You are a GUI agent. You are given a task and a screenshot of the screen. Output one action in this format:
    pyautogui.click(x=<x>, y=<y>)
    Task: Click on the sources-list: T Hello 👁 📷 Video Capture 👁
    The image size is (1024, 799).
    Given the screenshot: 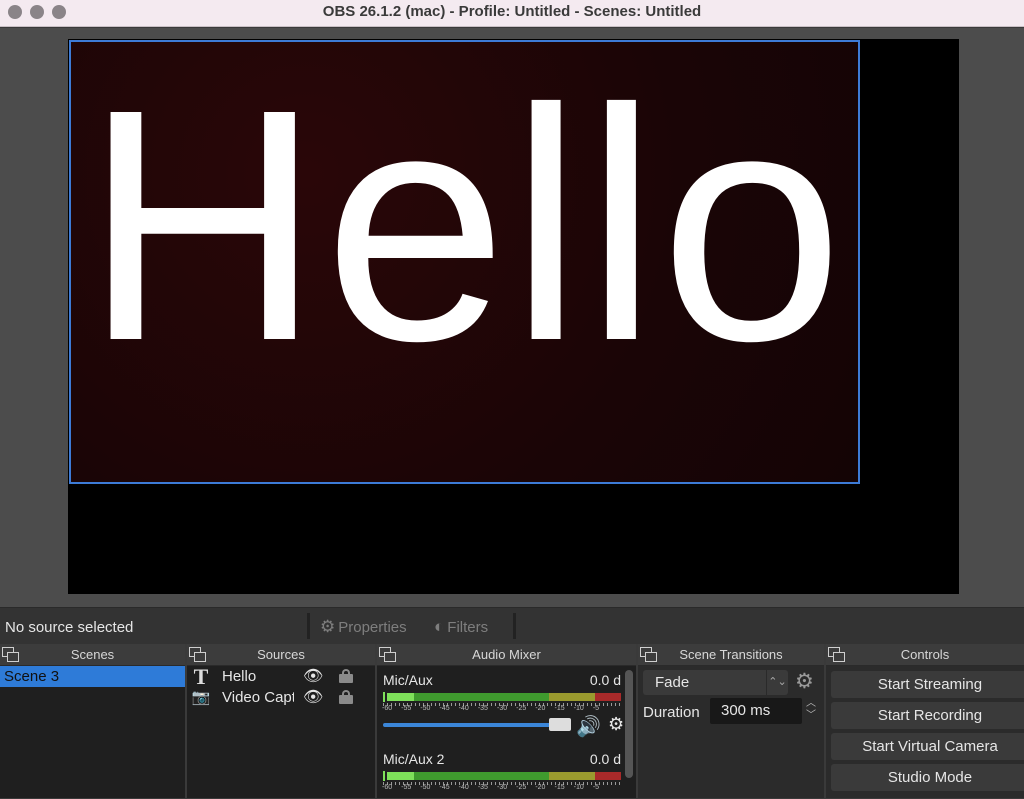 What is the action you would take?
    pyautogui.click(x=281, y=732)
    